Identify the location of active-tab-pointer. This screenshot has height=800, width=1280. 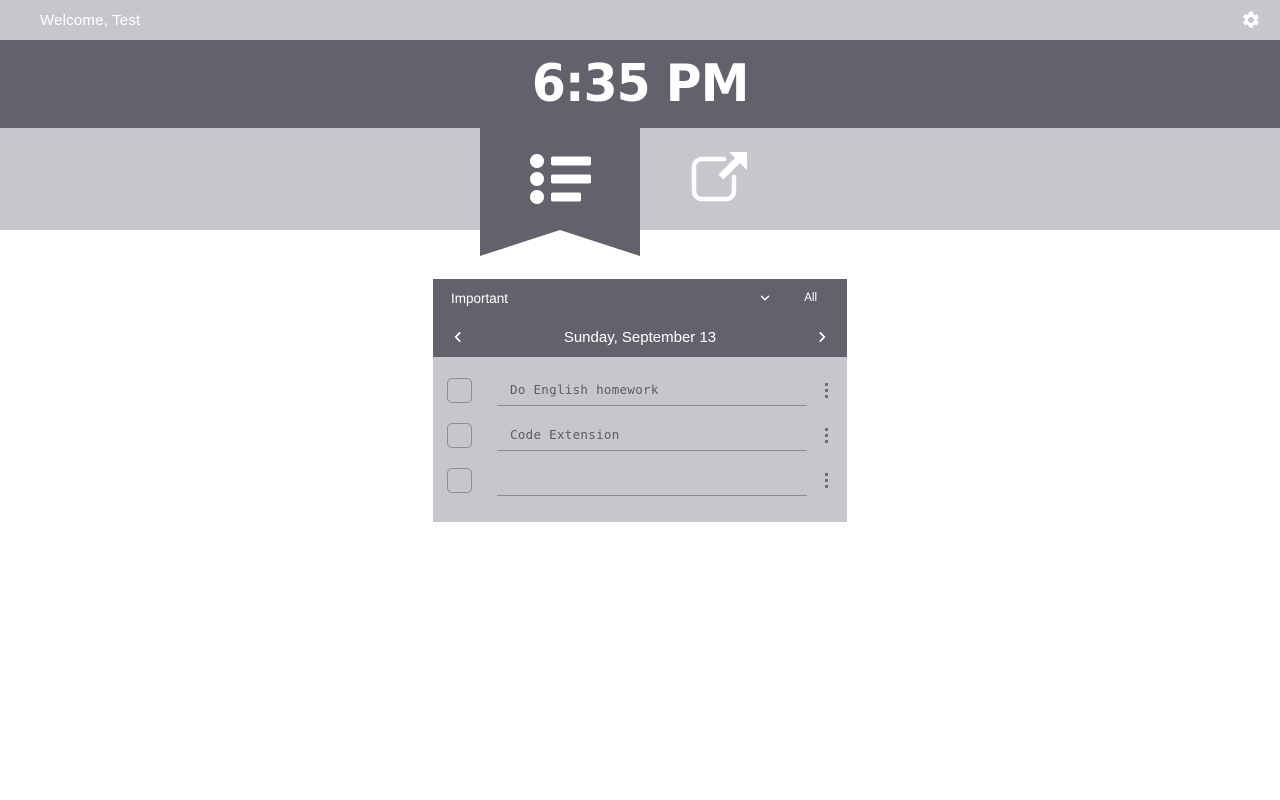
(560, 243).